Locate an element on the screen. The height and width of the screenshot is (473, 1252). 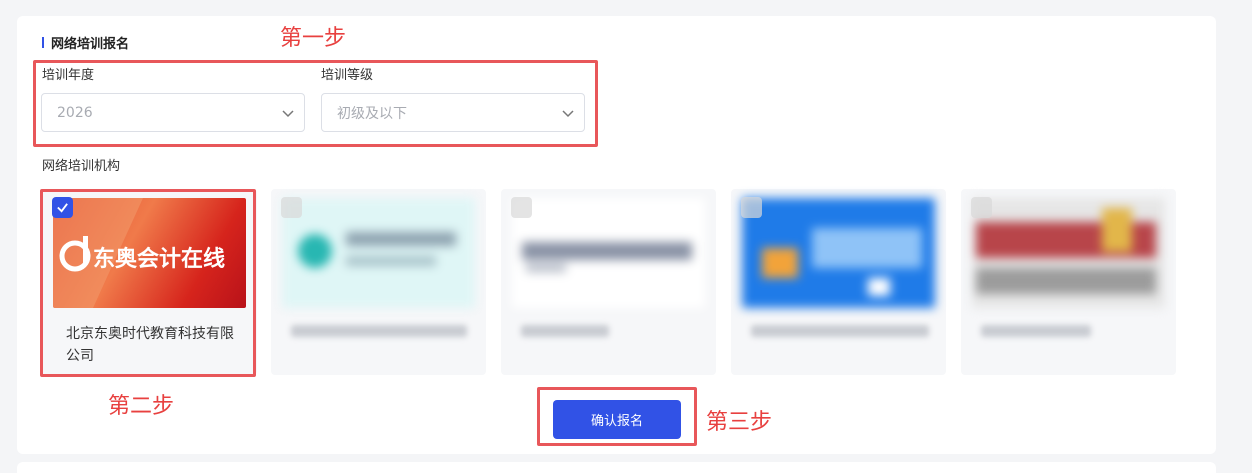
section-title-text: 网络培训报名 is located at coordinates (90, 44).